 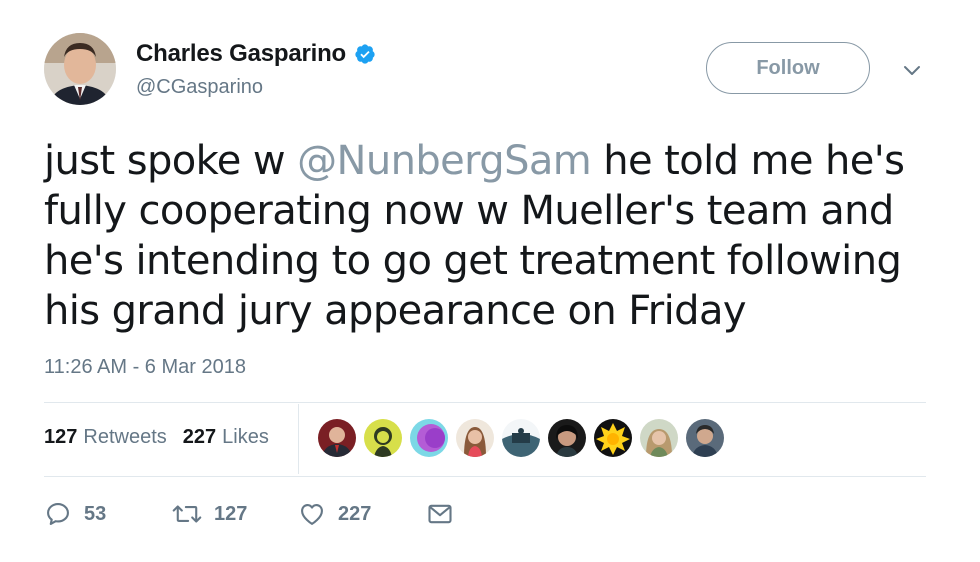 What do you see at coordinates (298, 439) in the screenshot?
I see `stats-separator` at bounding box center [298, 439].